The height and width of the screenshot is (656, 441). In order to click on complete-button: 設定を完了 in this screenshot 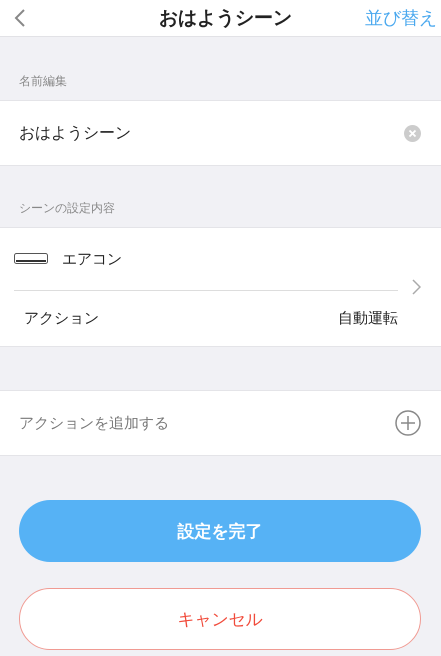, I will do `click(220, 531)`.